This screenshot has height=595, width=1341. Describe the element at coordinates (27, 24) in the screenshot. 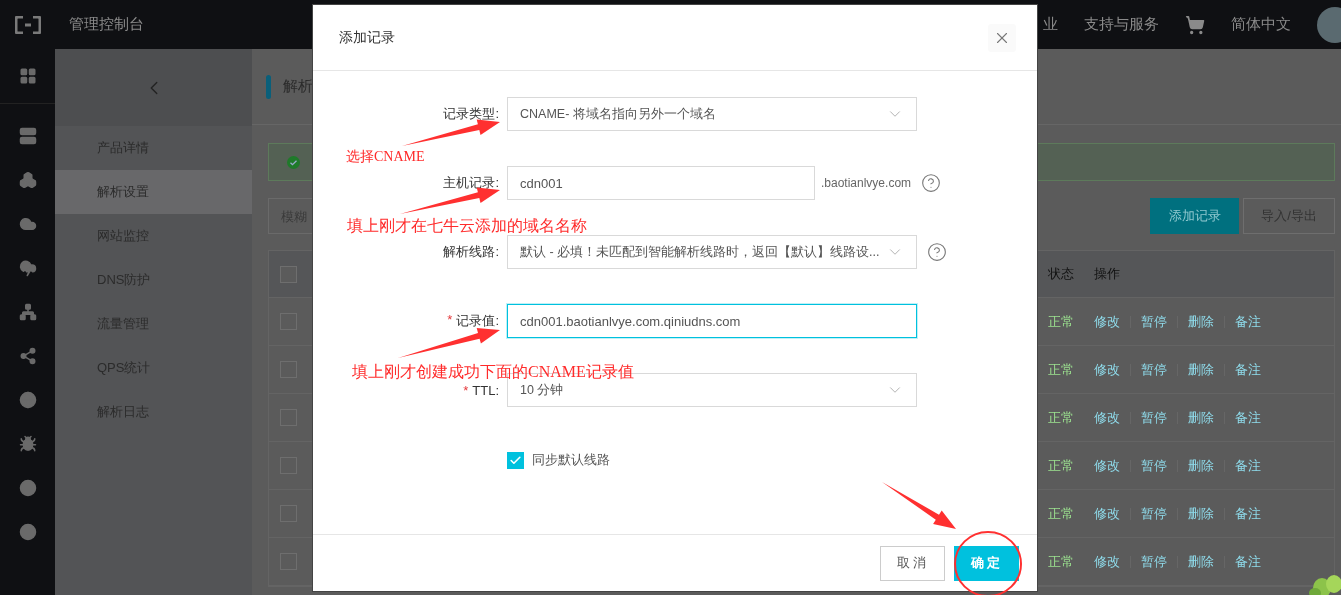

I see `logo-icon` at that location.